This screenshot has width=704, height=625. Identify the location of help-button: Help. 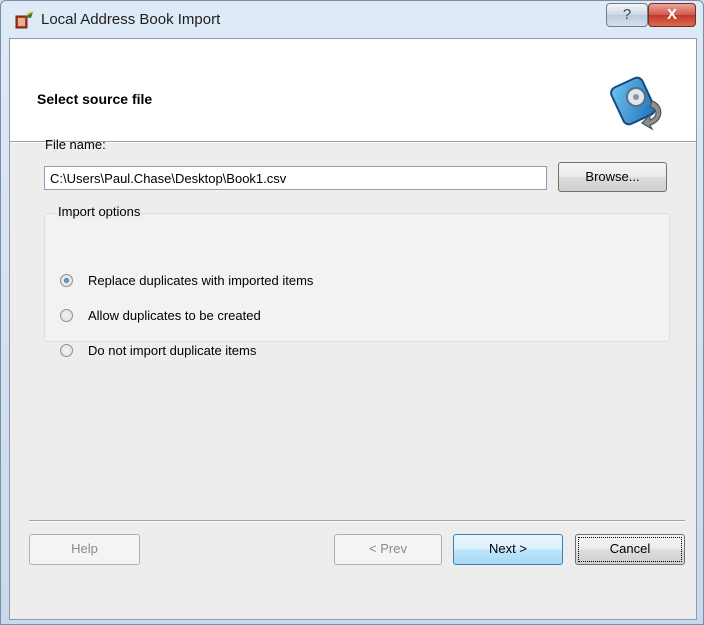
(84, 549).